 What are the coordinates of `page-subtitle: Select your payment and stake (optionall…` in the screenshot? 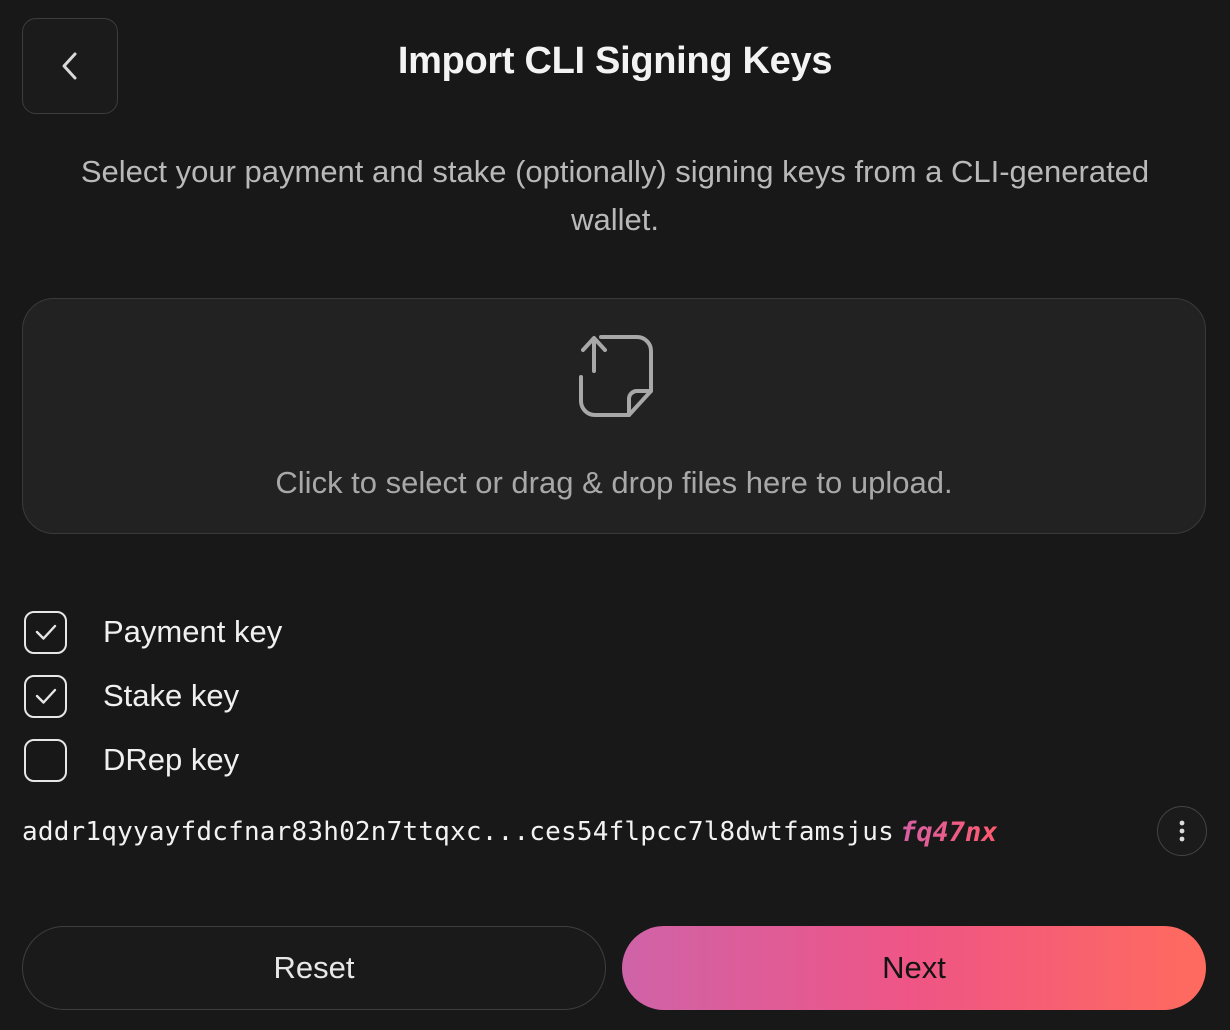 It's located at (615, 195).